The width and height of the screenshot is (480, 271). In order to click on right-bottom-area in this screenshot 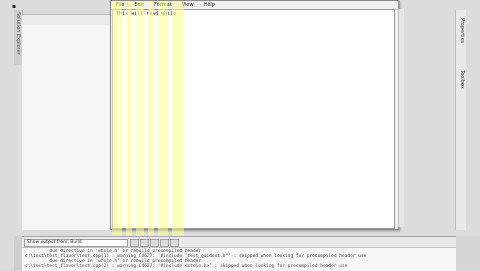, I will do `click(468, 253)`.